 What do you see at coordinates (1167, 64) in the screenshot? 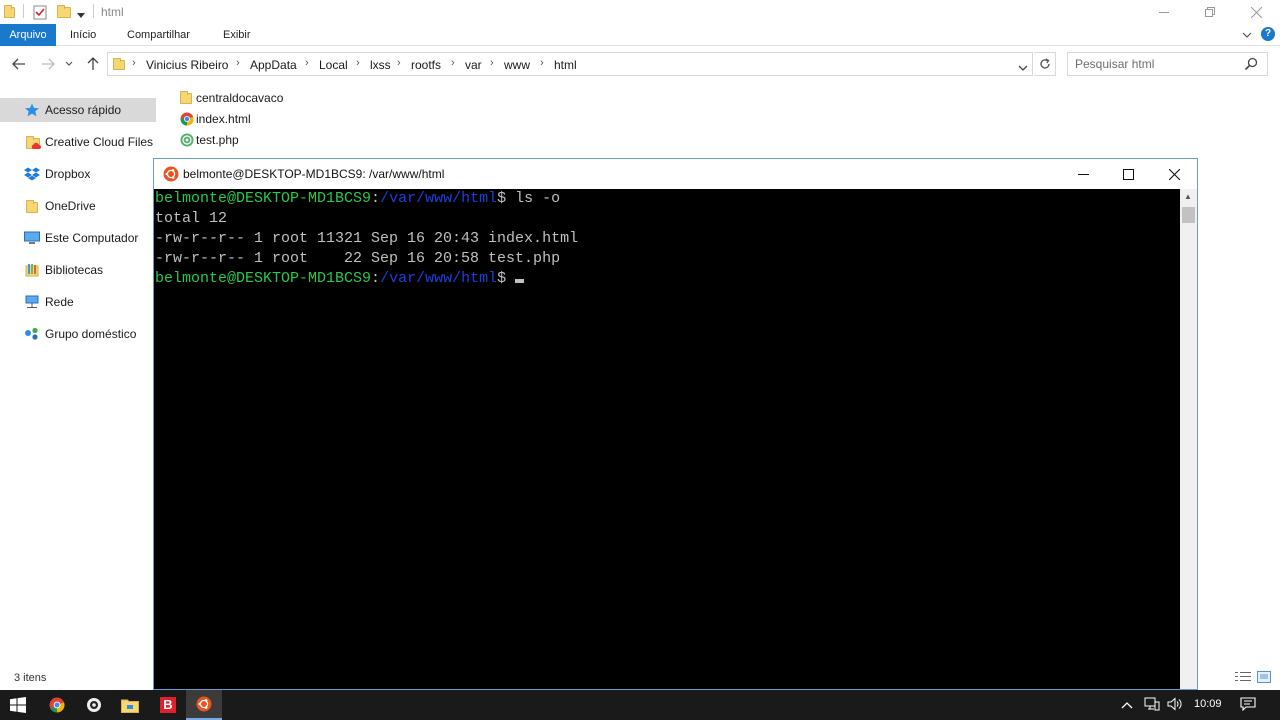
I see `search-input` at bounding box center [1167, 64].